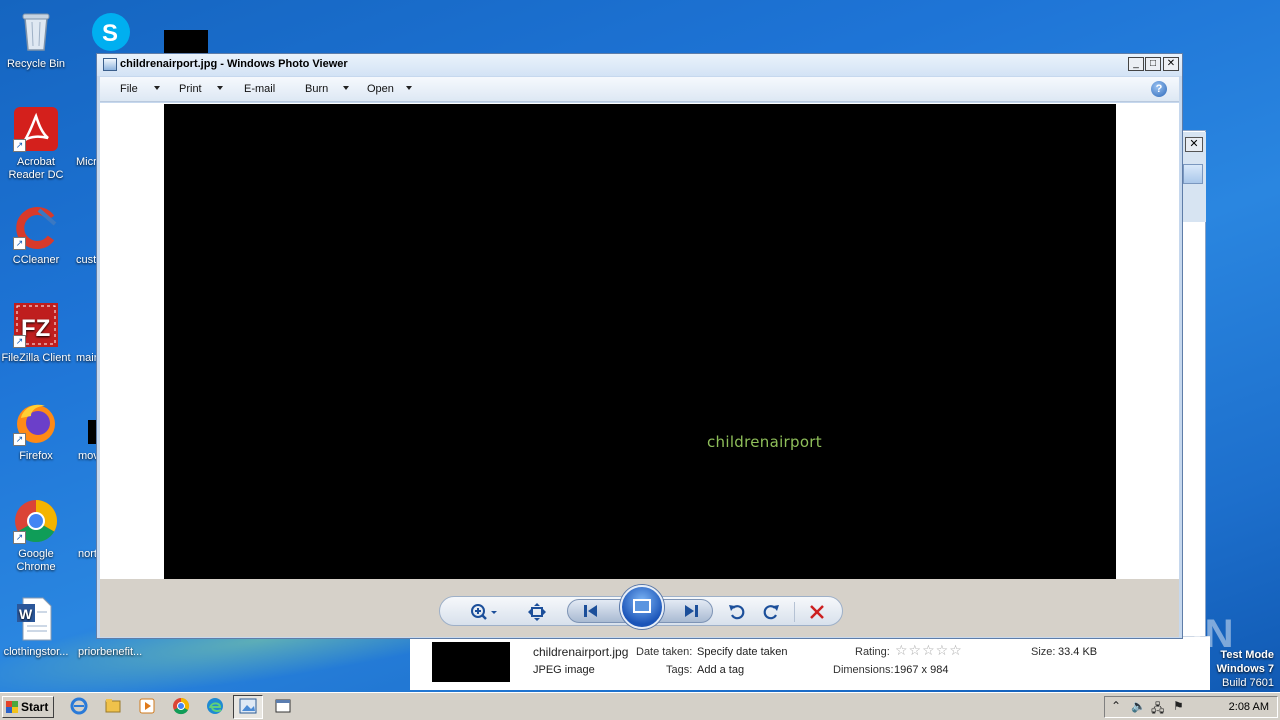  What do you see at coordinates (36, 325) in the screenshot?
I see `filezilla-icon: FZ ↗` at bounding box center [36, 325].